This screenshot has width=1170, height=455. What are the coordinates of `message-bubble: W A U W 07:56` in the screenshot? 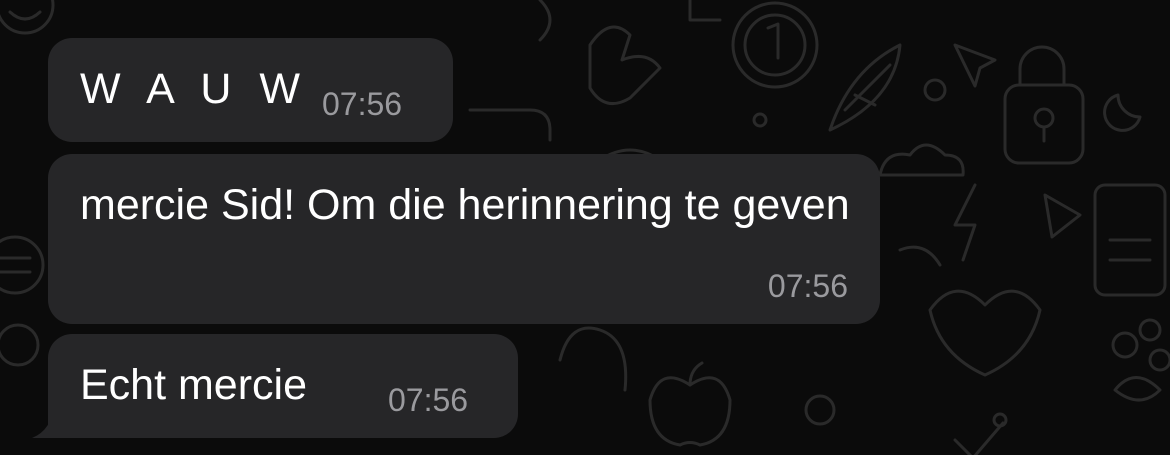 It's located at (250, 90).